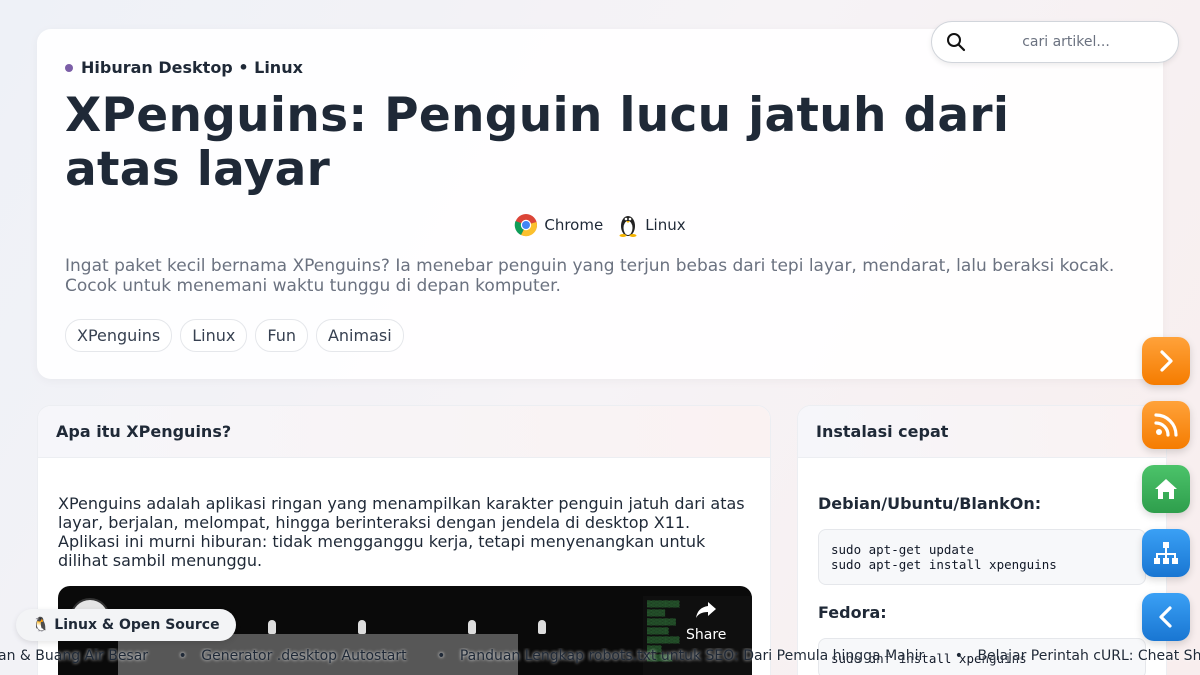 This screenshot has height=675, width=1200. I want to click on next-icon, so click(1166, 361).